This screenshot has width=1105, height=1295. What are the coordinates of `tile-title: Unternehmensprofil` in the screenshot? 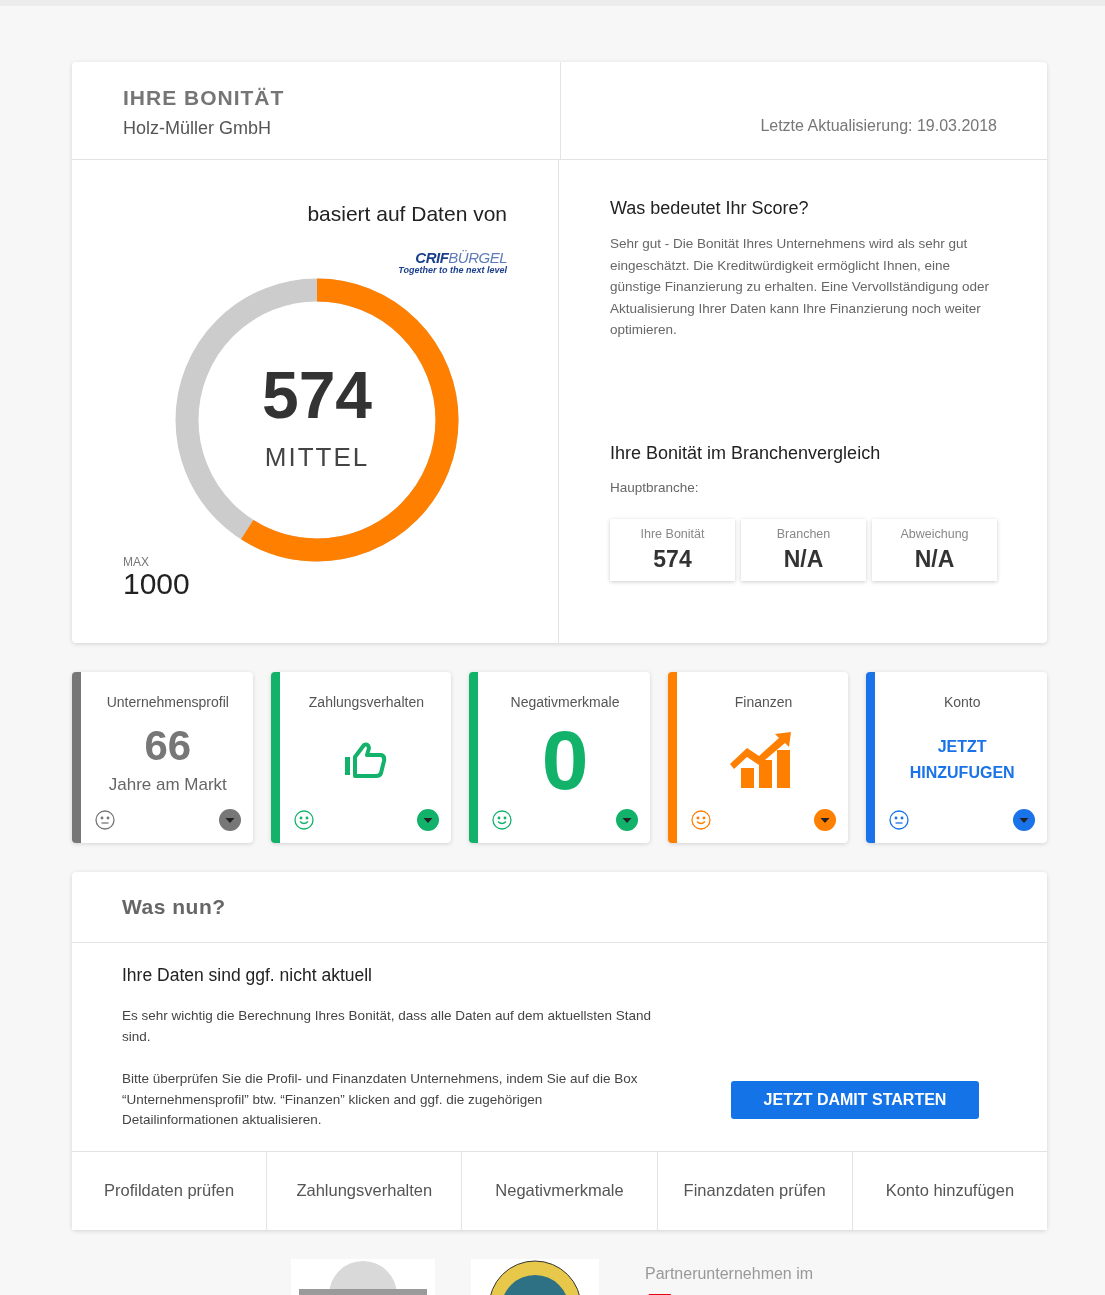 It's located at (167, 702).